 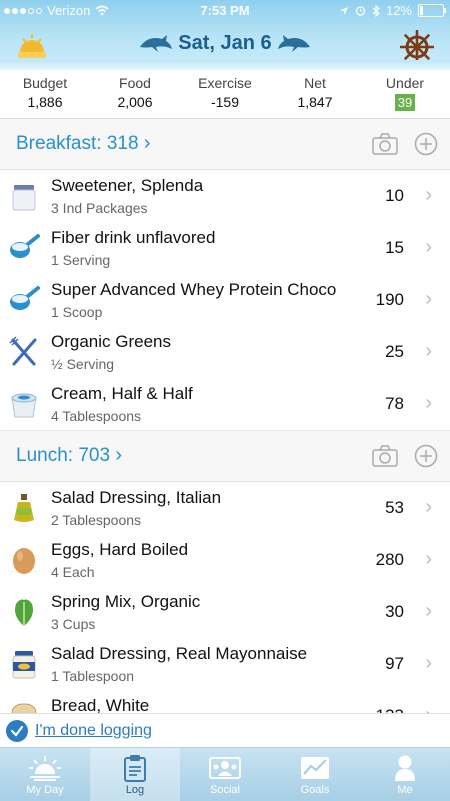 What do you see at coordinates (93, 676) in the screenshot?
I see `food-serving: 1 Tablespoon` at bounding box center [93, 676].